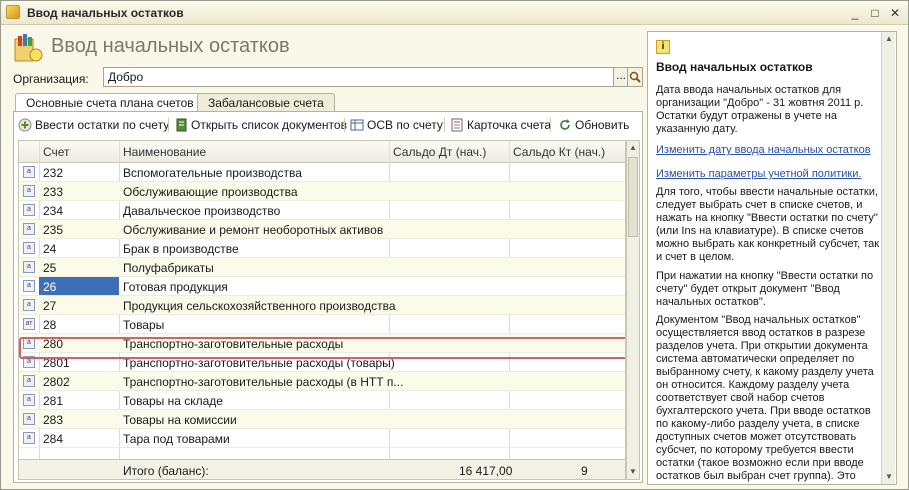 The height and width of the screenshot is (490, 909). What do you see at coordinates (266, 102) in the screenshot?
I see `tab-offbalance-accounts: Забалансовые счета` at bounding box center [266, 102].